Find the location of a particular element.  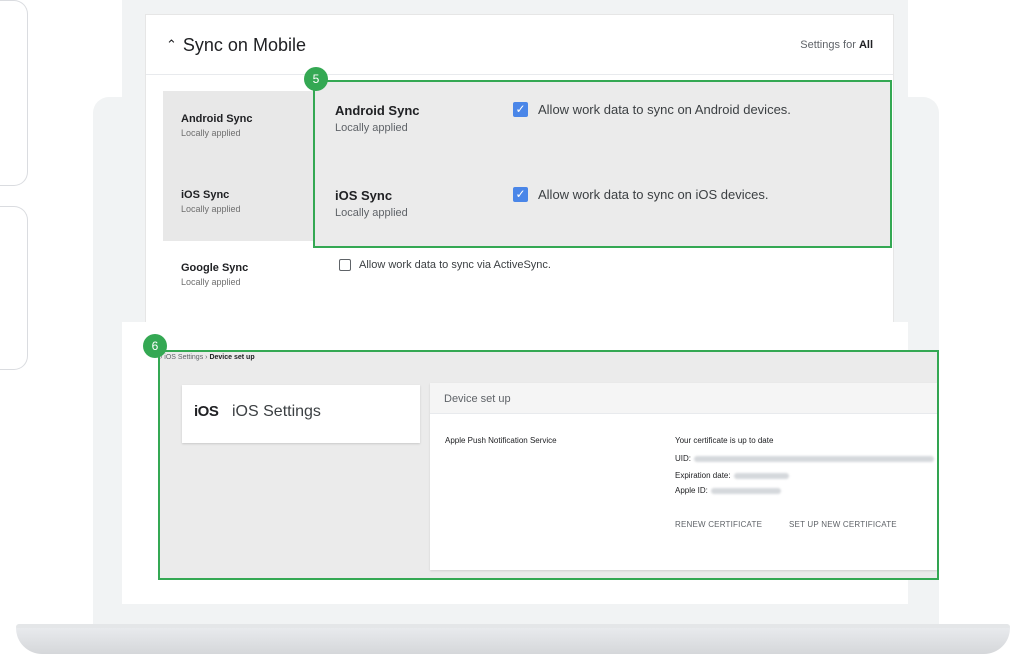

set-up-new-certificate-button: SET UP NEW CERTIFICATE is located at coordinates (843, 524).